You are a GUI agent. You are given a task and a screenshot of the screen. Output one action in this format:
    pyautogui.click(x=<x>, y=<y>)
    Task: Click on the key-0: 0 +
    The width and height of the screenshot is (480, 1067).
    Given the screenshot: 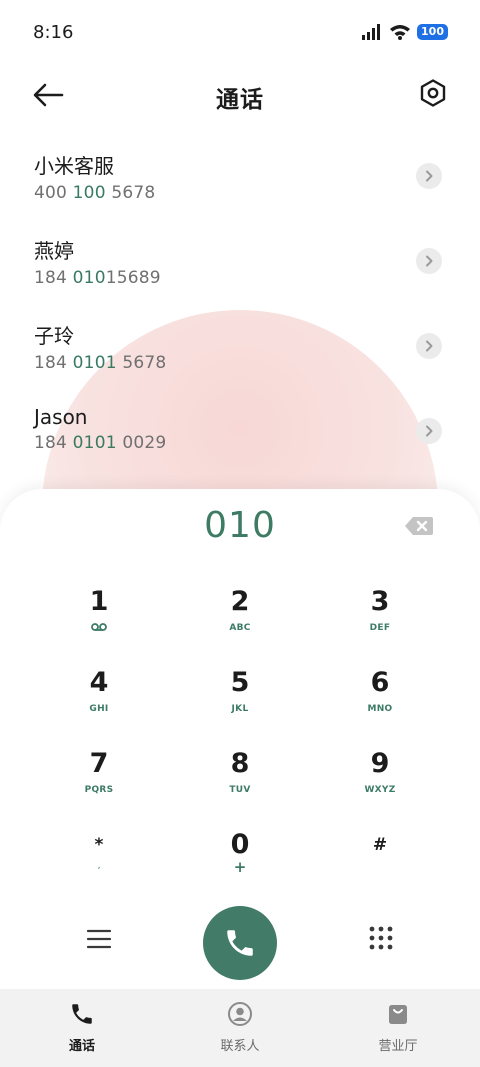 What is the action you would take?
    pyautogui.click(x=240, y=865)
    